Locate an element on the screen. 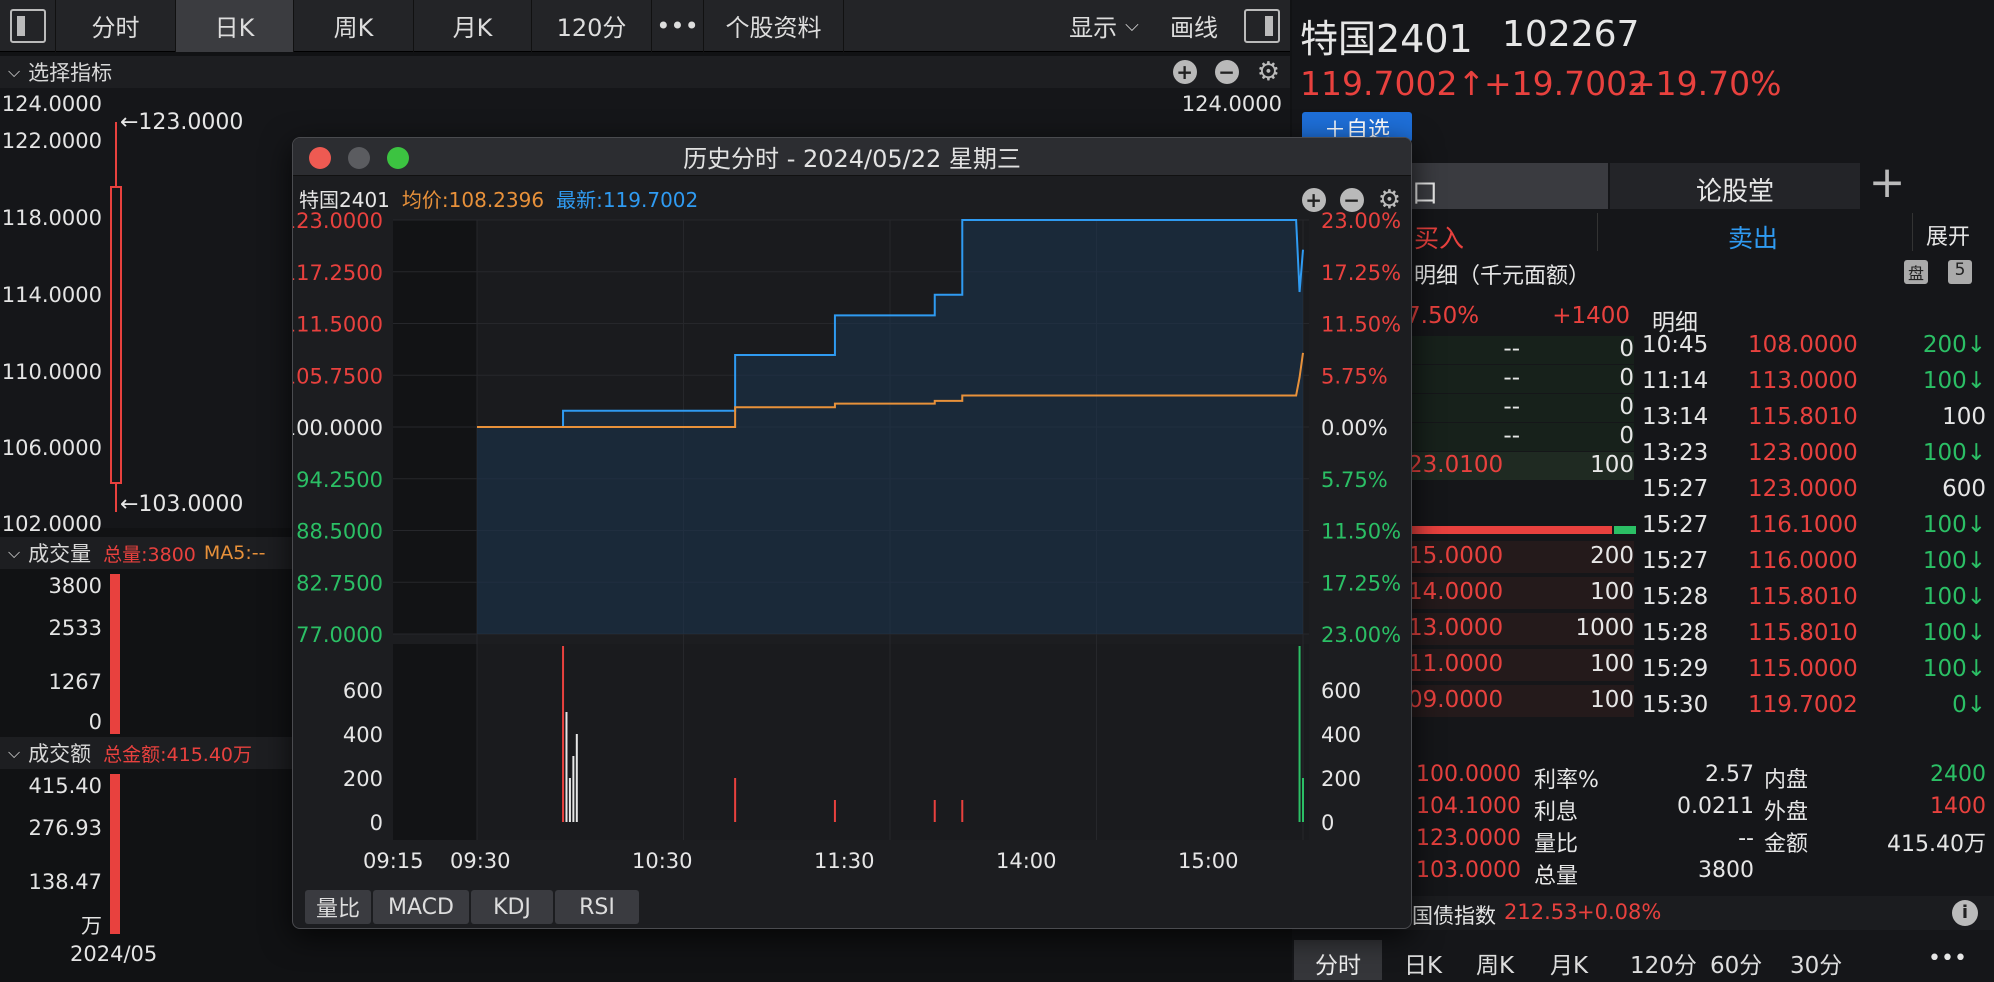 This screenshot has height=982, width=1994. volume-plot-bg is located at coordinates (851, 742).